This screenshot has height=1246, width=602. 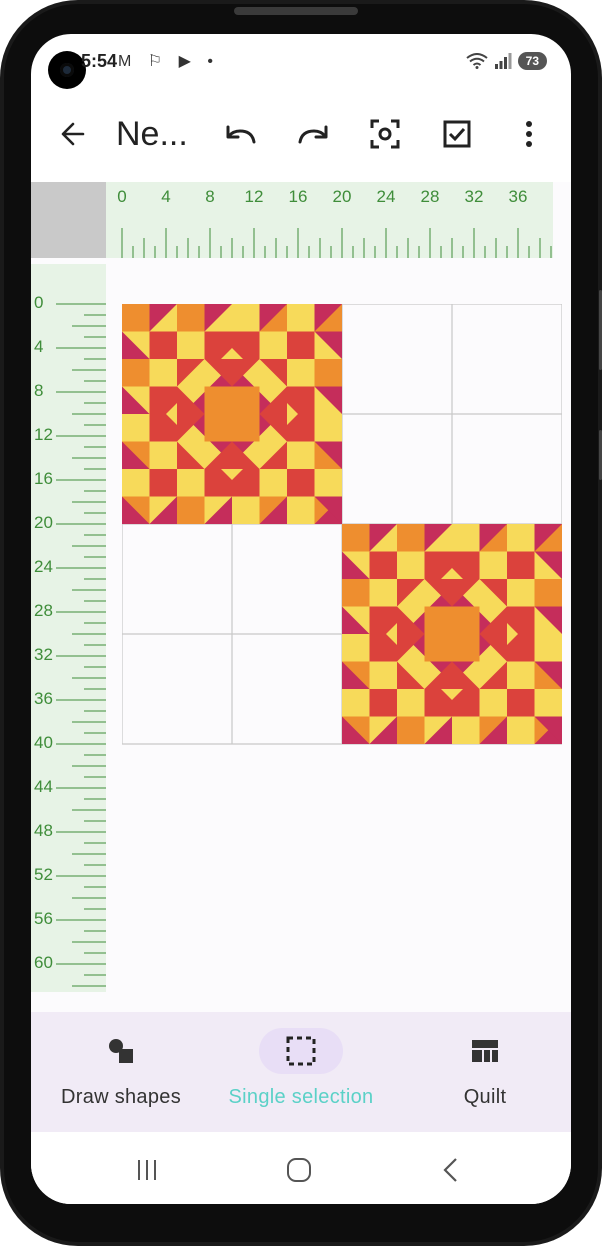 I want to click on undo-icon, so click(x=241, y=134).